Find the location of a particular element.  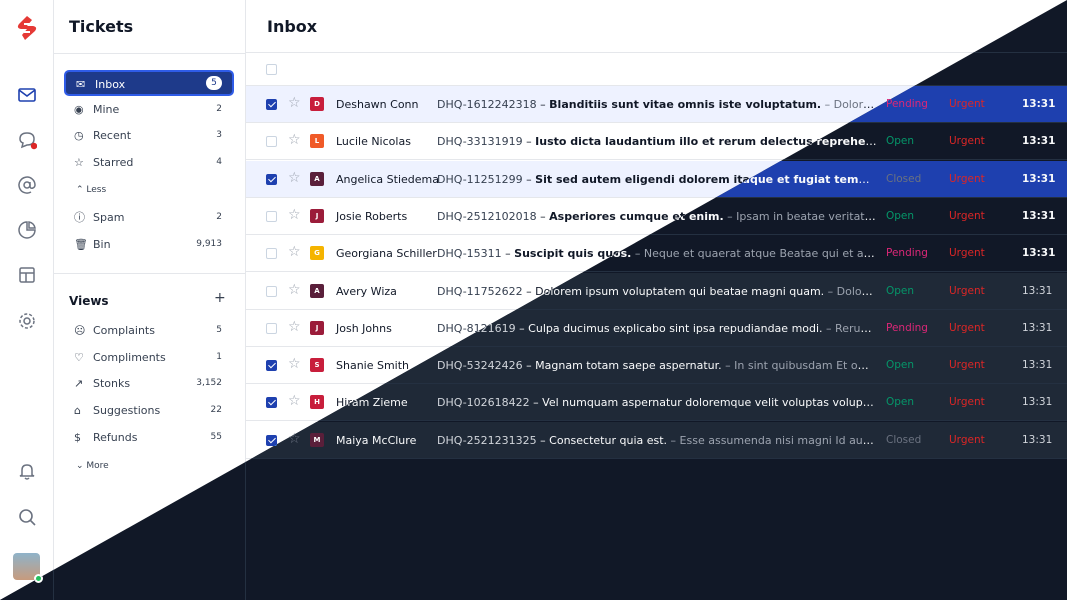

sidebar-title: Tickets is located at coordinates (101, 26).